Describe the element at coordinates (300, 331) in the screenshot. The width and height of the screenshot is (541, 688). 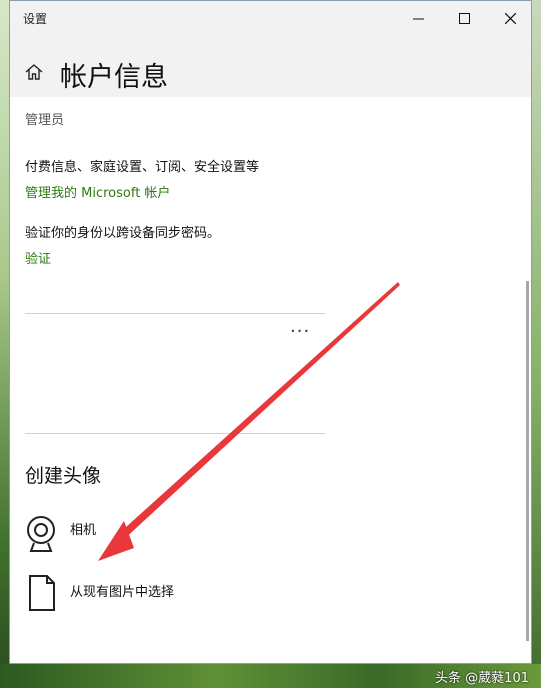
I see `more-options-button: ···` at that location.